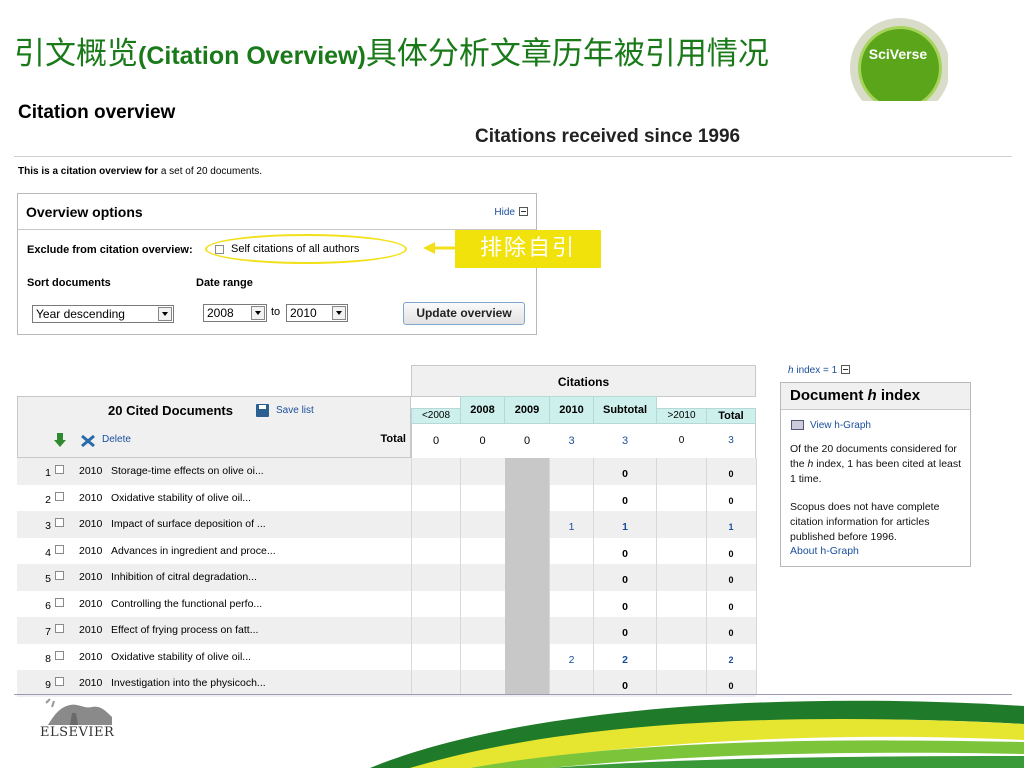 This screenshot has width=1024, height=768. What do you see at coordinates (513, 156) in the screenshot?
I see `divider` at bounding box center [513, 156].